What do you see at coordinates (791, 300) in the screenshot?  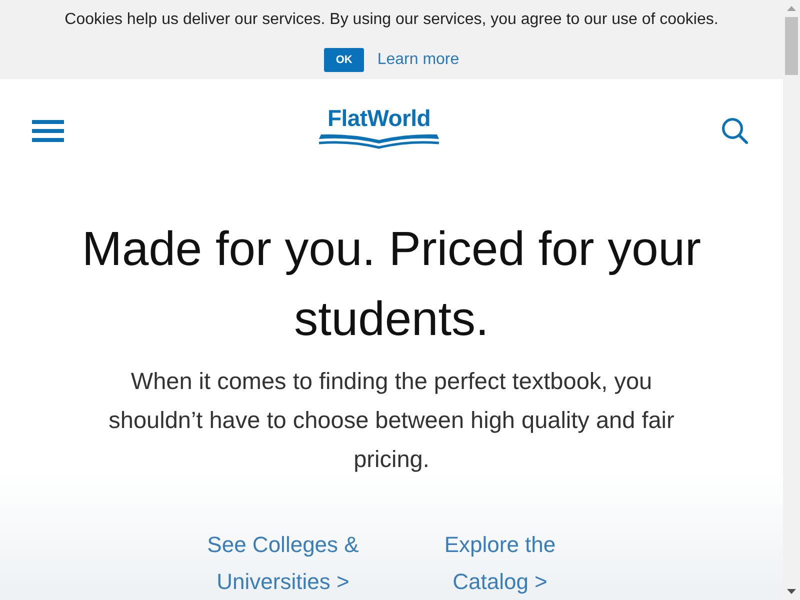 I see `scrollbar-track` at bounding box center [791, 300].